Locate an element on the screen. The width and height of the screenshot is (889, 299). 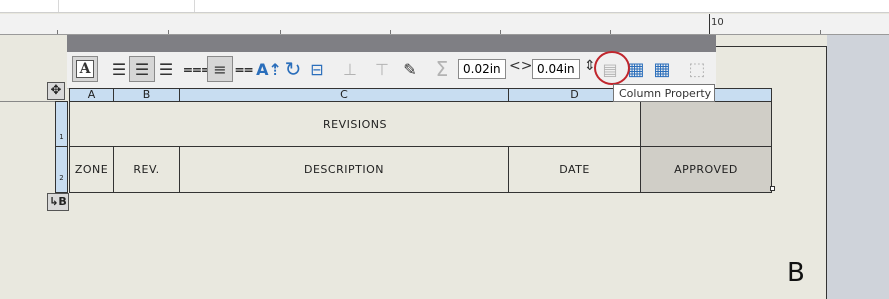
insert-row-above-icon: ⊥ is located at coordinates (350, 69).